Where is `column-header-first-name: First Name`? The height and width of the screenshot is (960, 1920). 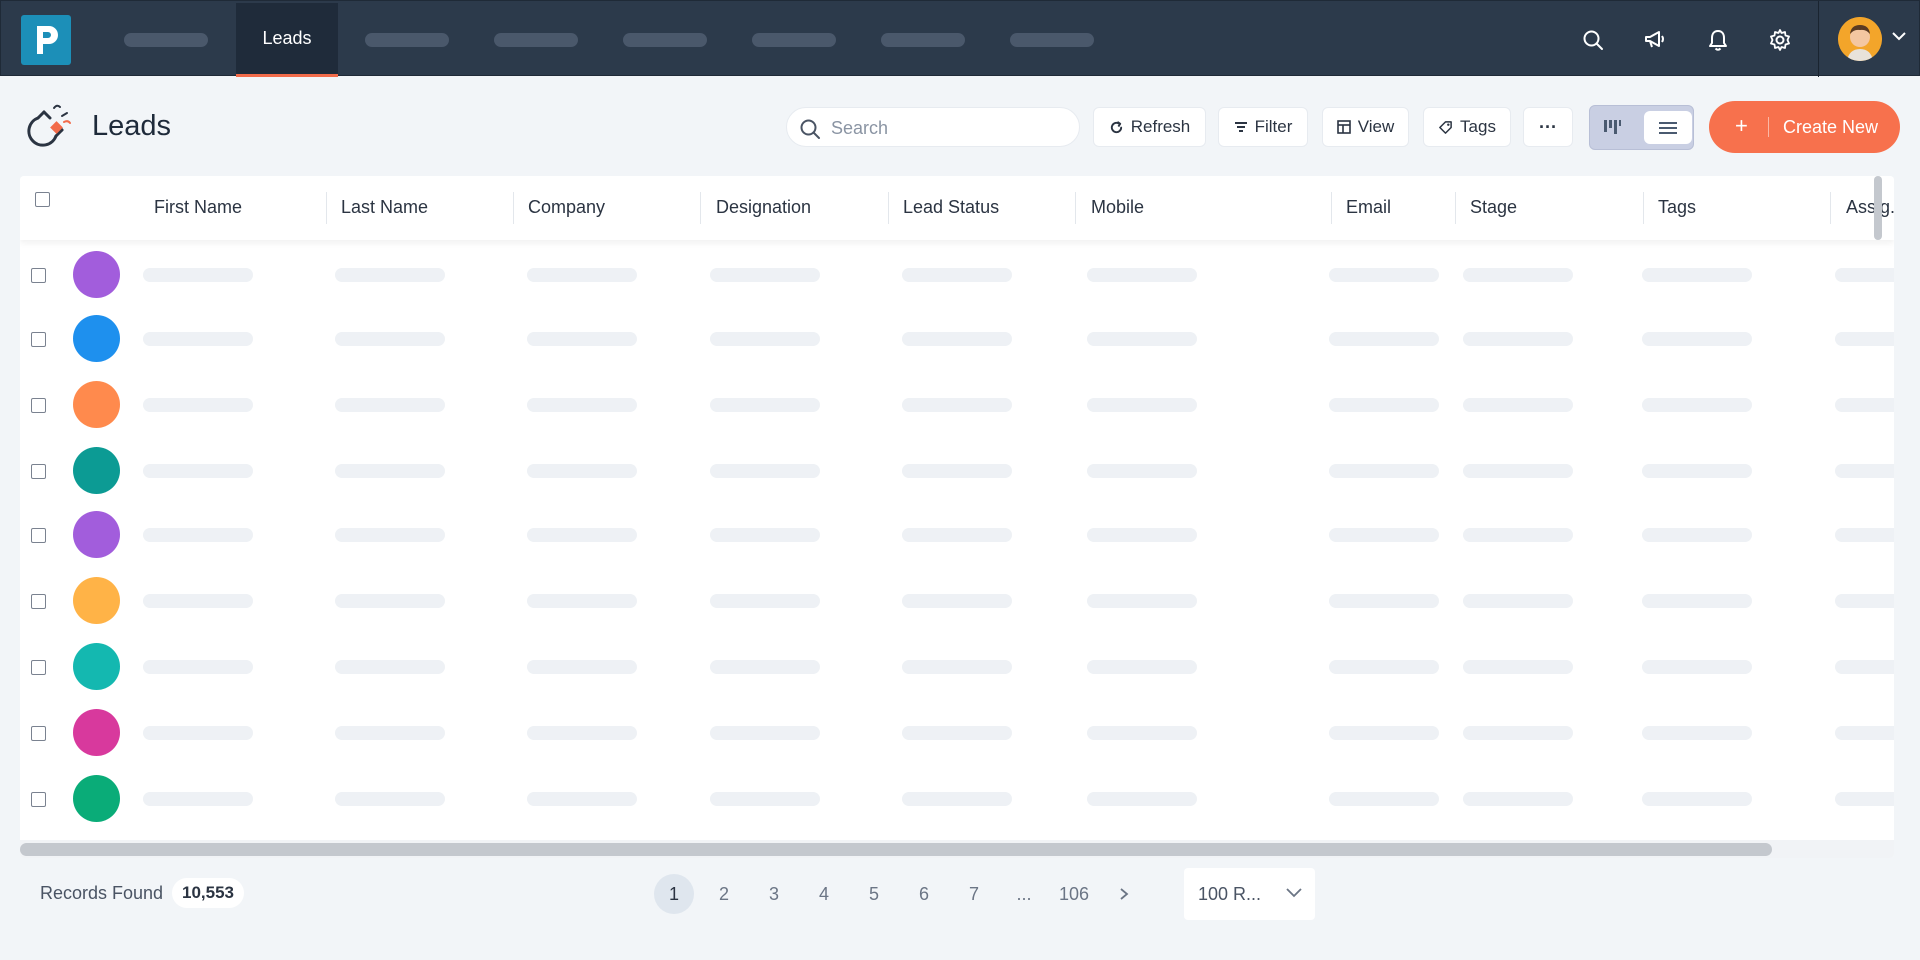
column-header-first-name: First Name is located at coordinates (198, 207).